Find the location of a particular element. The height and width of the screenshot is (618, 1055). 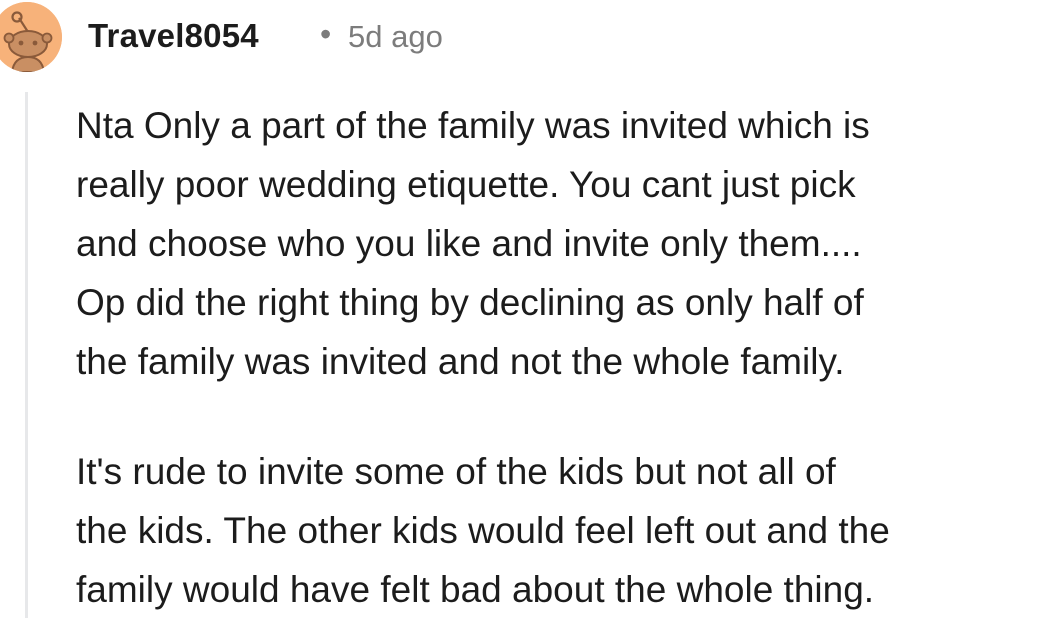

avatar is located at coordinates (31, 37).